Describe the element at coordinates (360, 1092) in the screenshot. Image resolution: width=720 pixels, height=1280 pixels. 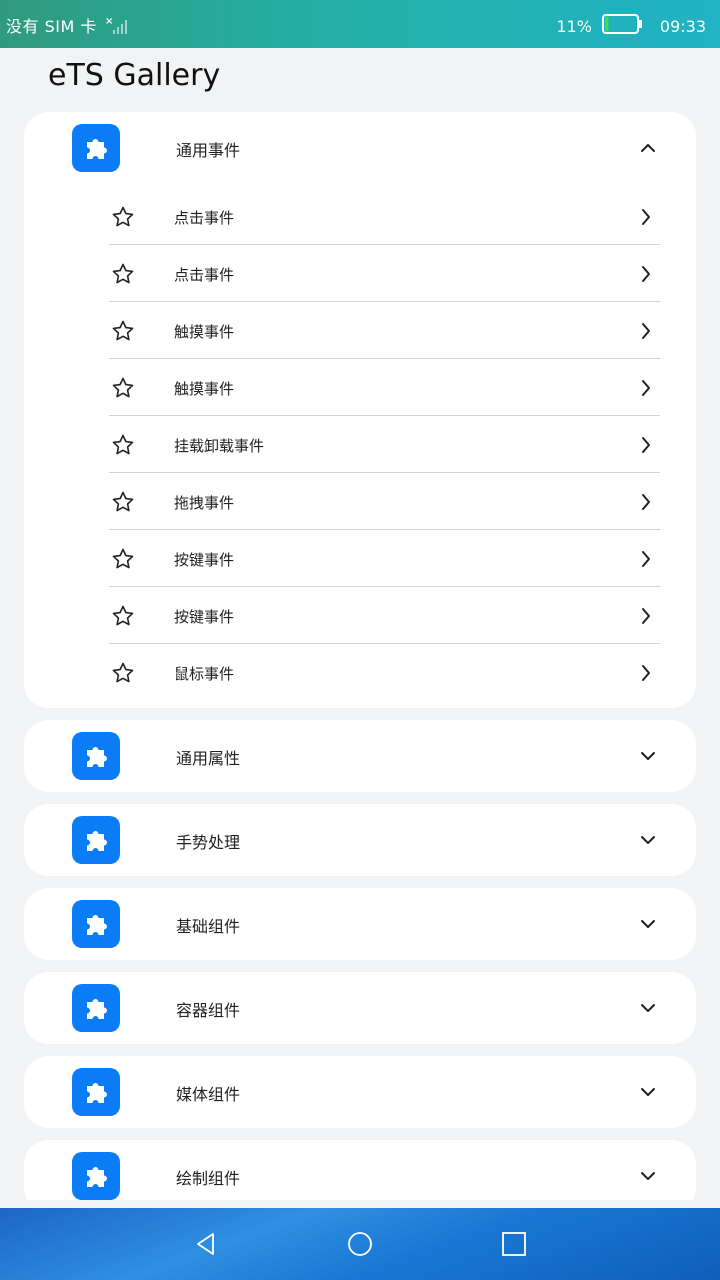
I see `group-card-media-components: 媒体组件` at that location.